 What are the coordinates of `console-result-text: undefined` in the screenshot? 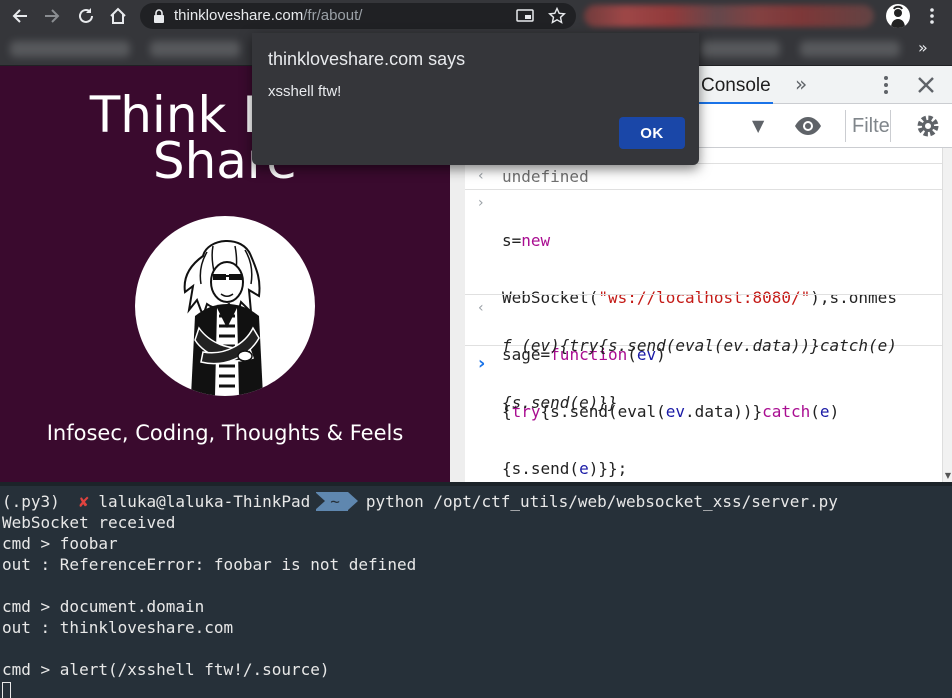 It's located at (545, 176).